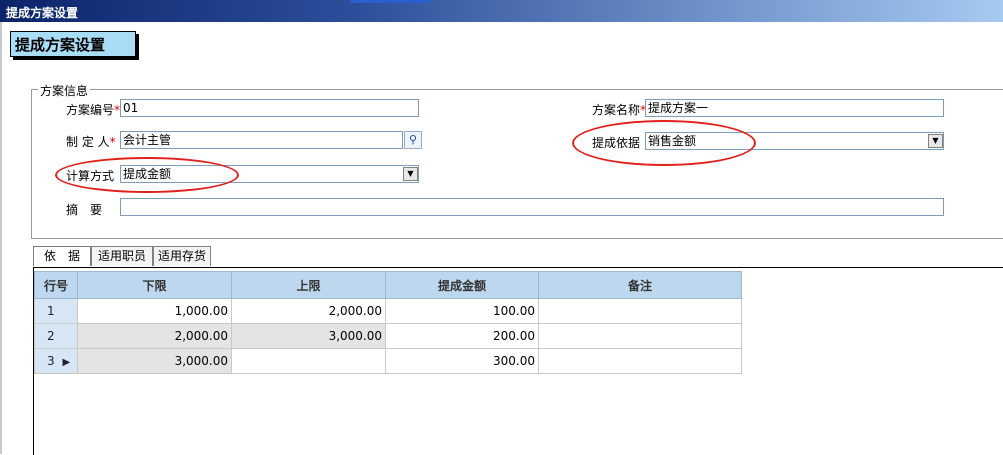 Image resolution: width=1003 pixels, height=455 pixels. Describe the element at coordinates (462, 311) in the screenshot. I see `cell-amount: 100.00` at that location.